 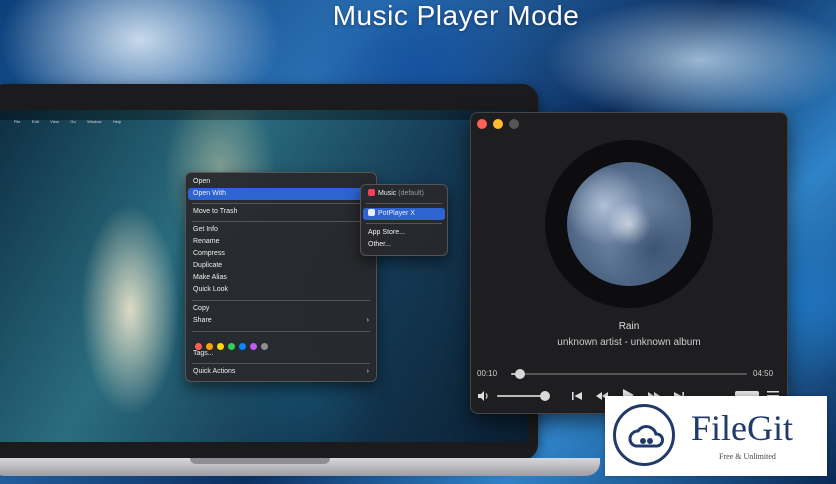 What do you see at coordinates (264, 117) in the screenshot?
I see `menu-bar: File Edit View Go Window Help` at bounding box center [264, 117].